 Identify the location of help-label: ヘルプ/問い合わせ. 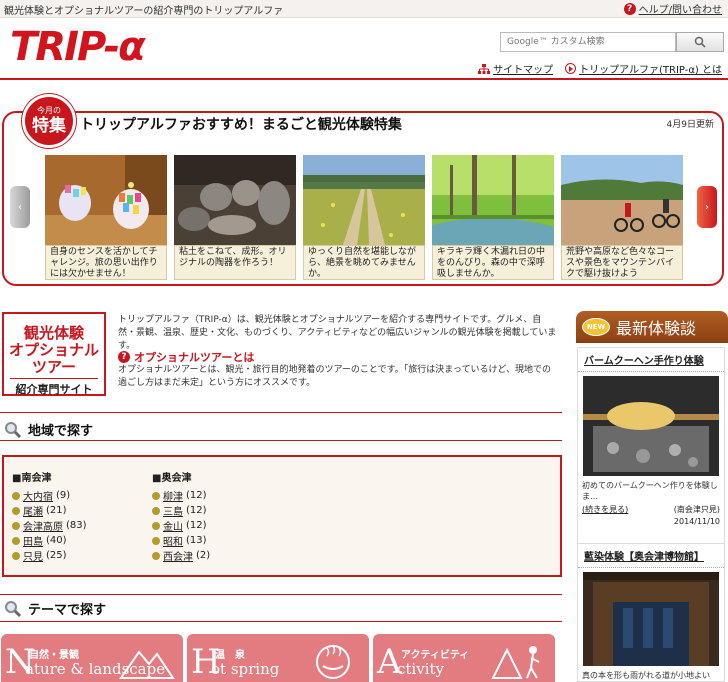
(680, 10).